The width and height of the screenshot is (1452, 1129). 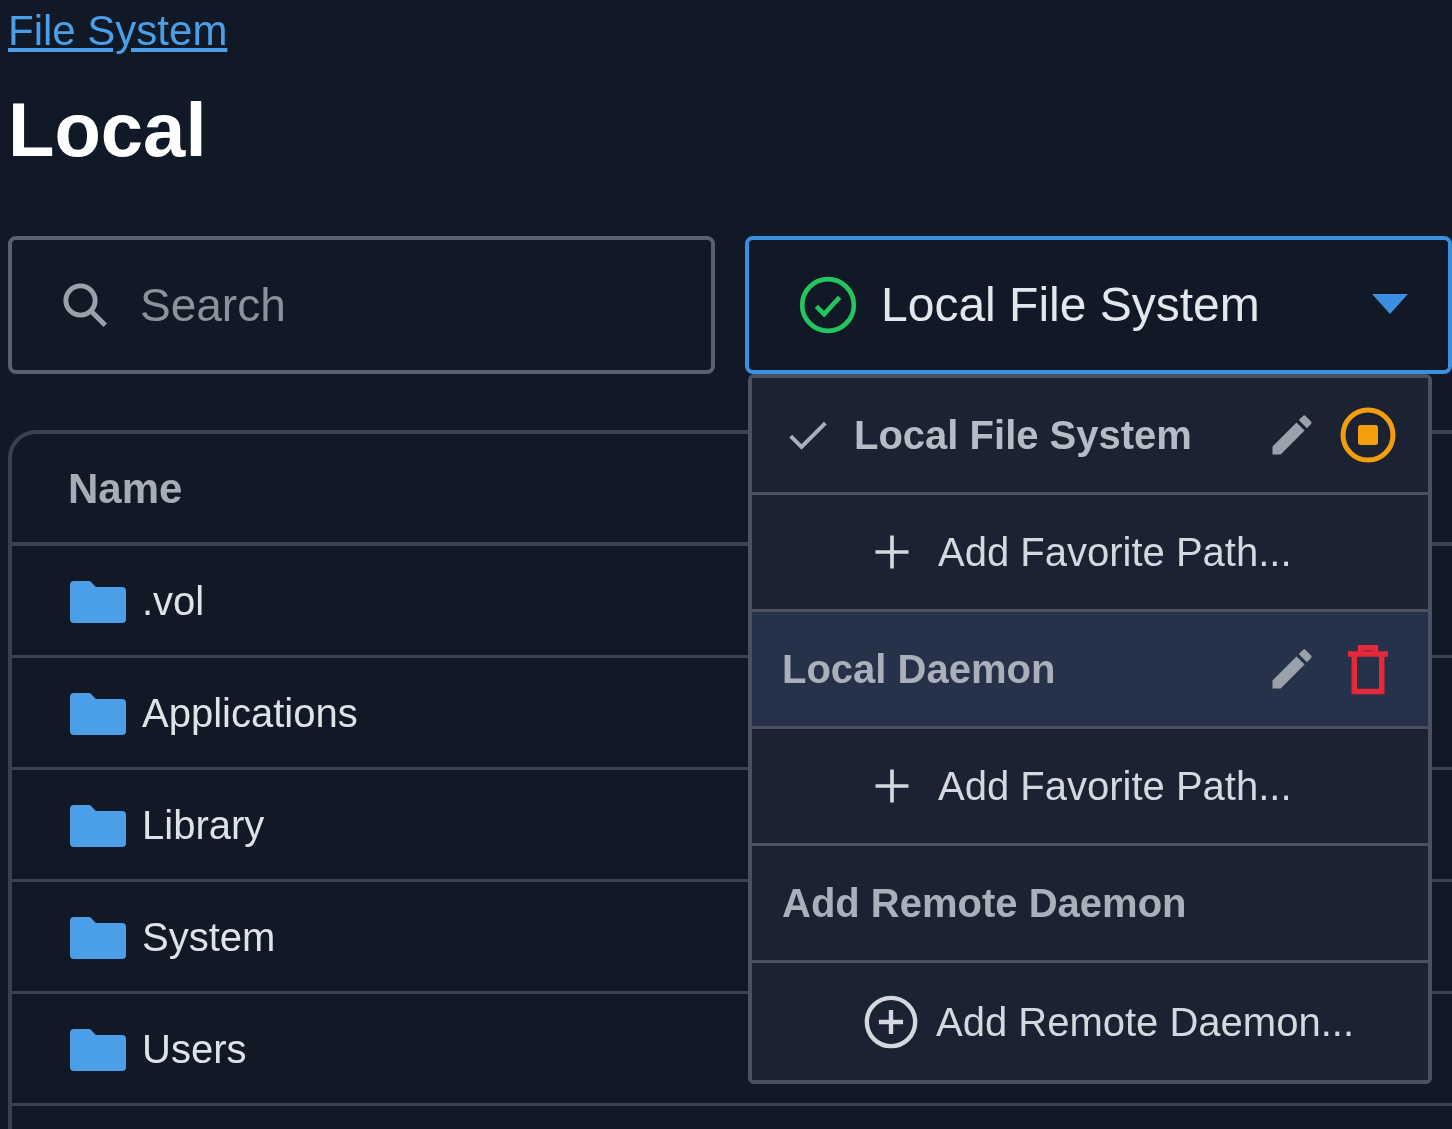 I want to click on file-name: System, so click(x=209, y=937).